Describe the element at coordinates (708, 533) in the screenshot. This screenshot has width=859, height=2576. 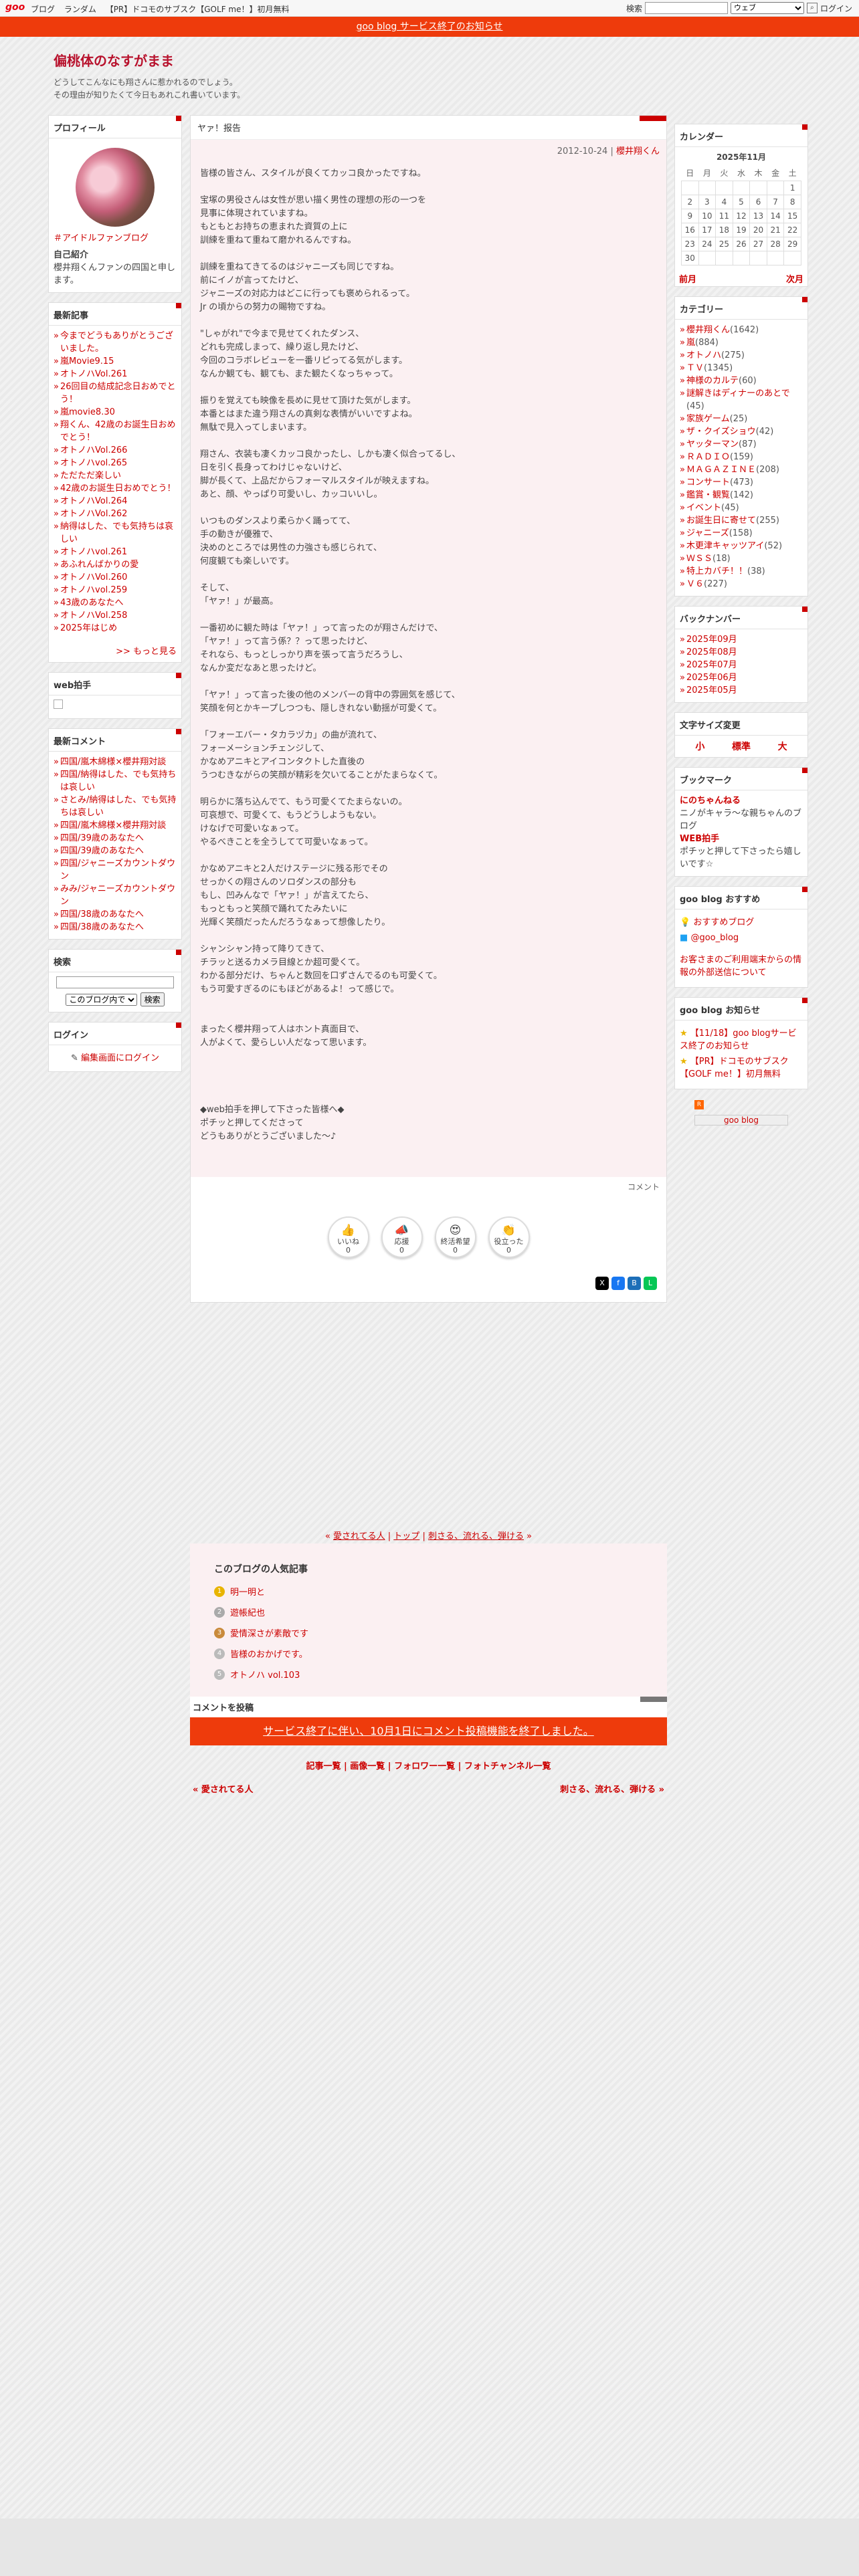
I see `category-name: ジャニーズ` at that location.